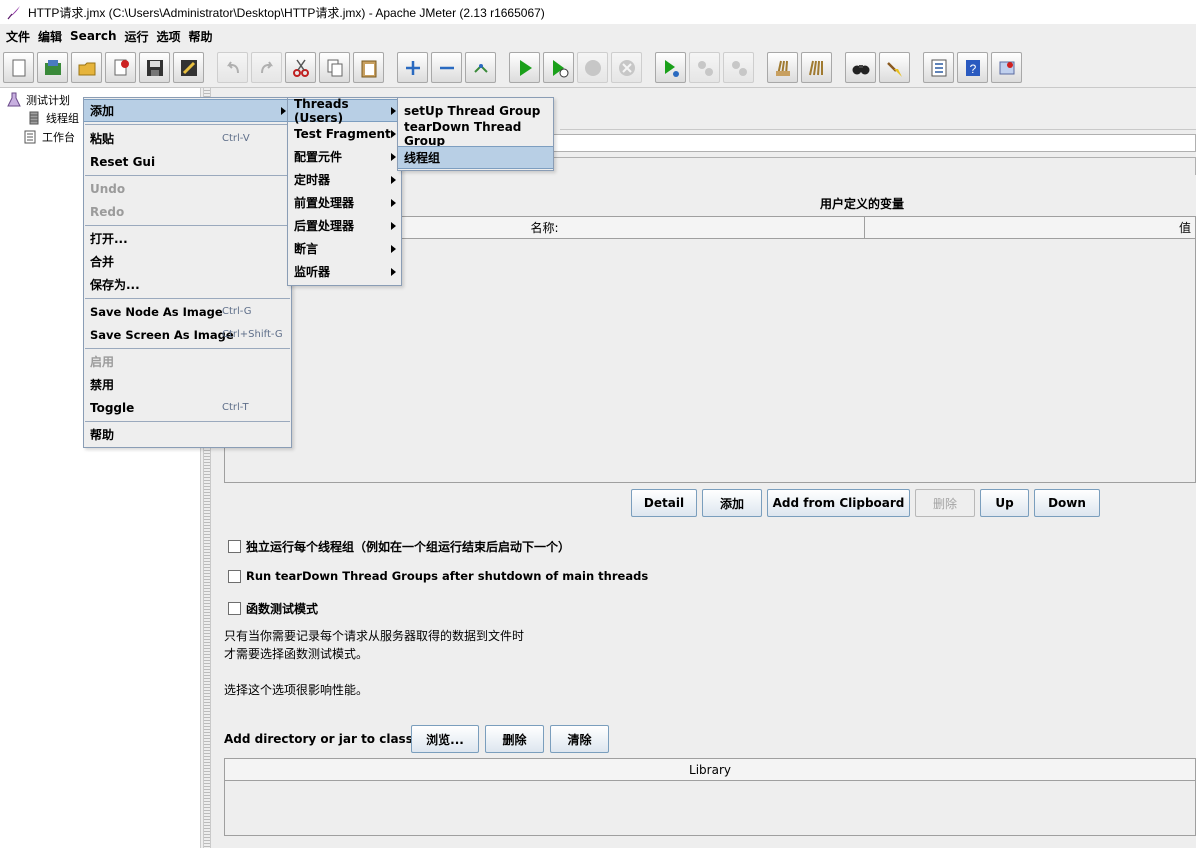 This screenshot has height=848, width=1196. What do you see at coordinates (368, 67) in the screenshot?
I see `paste-button` at bounding box center [368, 67].